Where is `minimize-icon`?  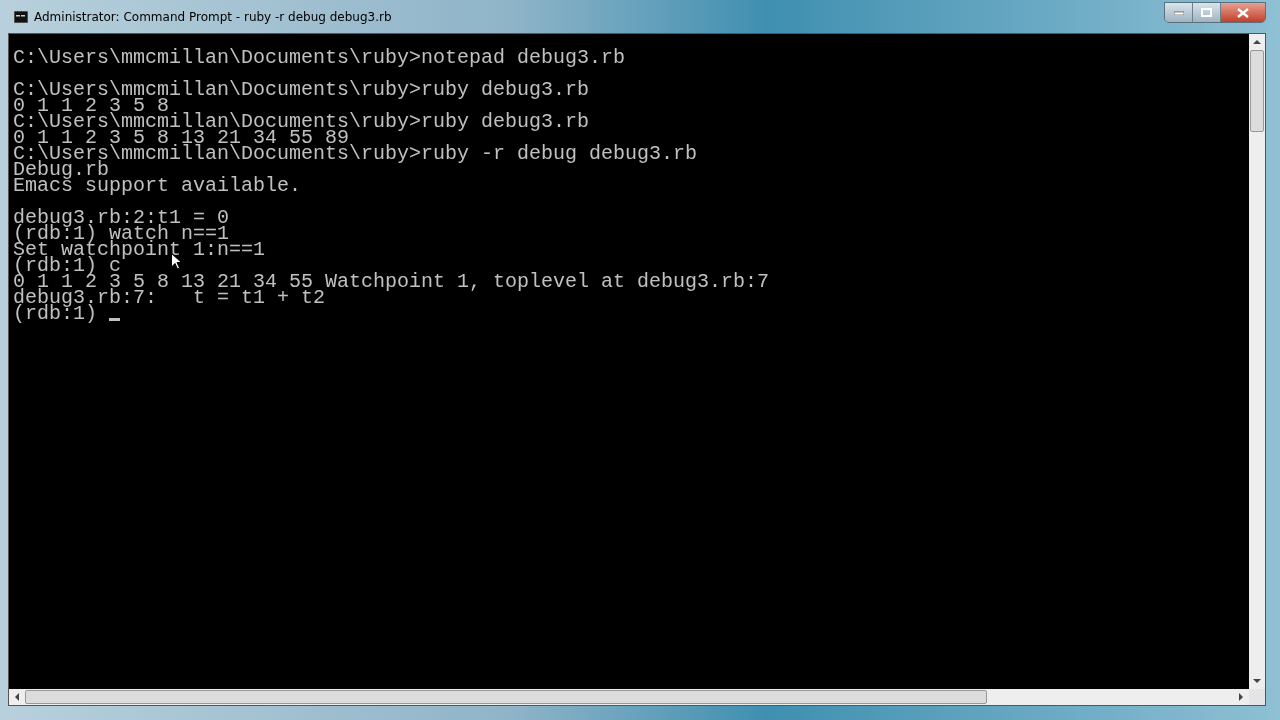
minimize-icon is located at coordinates (1178, 12).